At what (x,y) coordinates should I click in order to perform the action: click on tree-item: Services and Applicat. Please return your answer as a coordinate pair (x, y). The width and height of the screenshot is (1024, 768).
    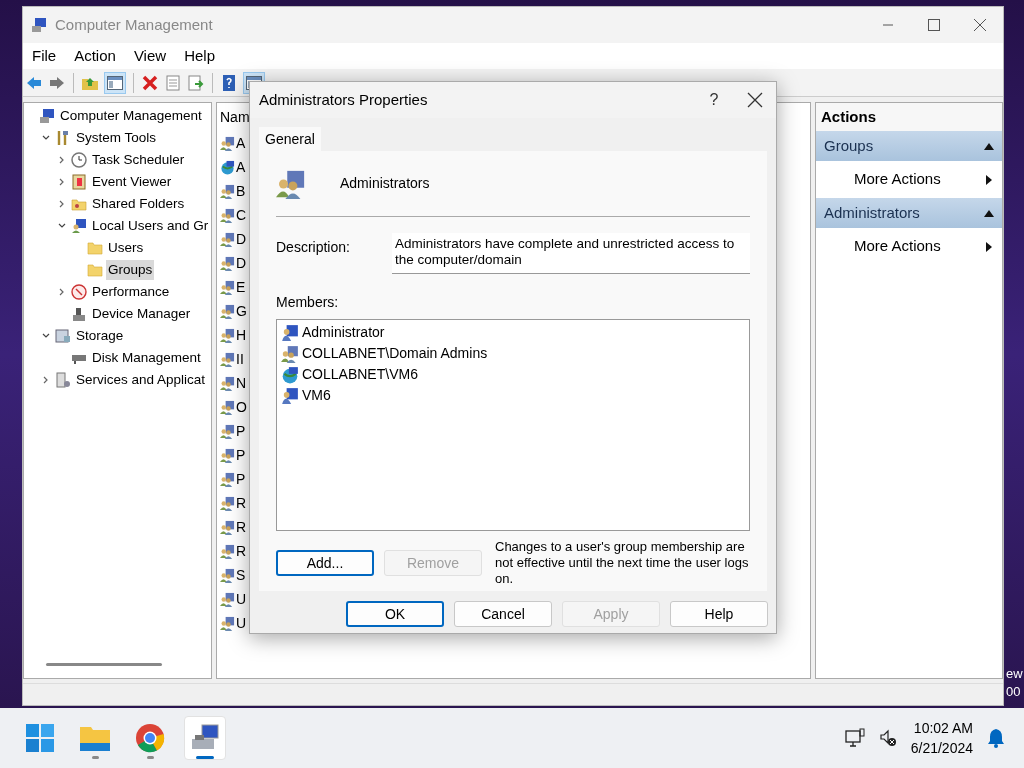
    Looking at the image, I should click on (141, 380).